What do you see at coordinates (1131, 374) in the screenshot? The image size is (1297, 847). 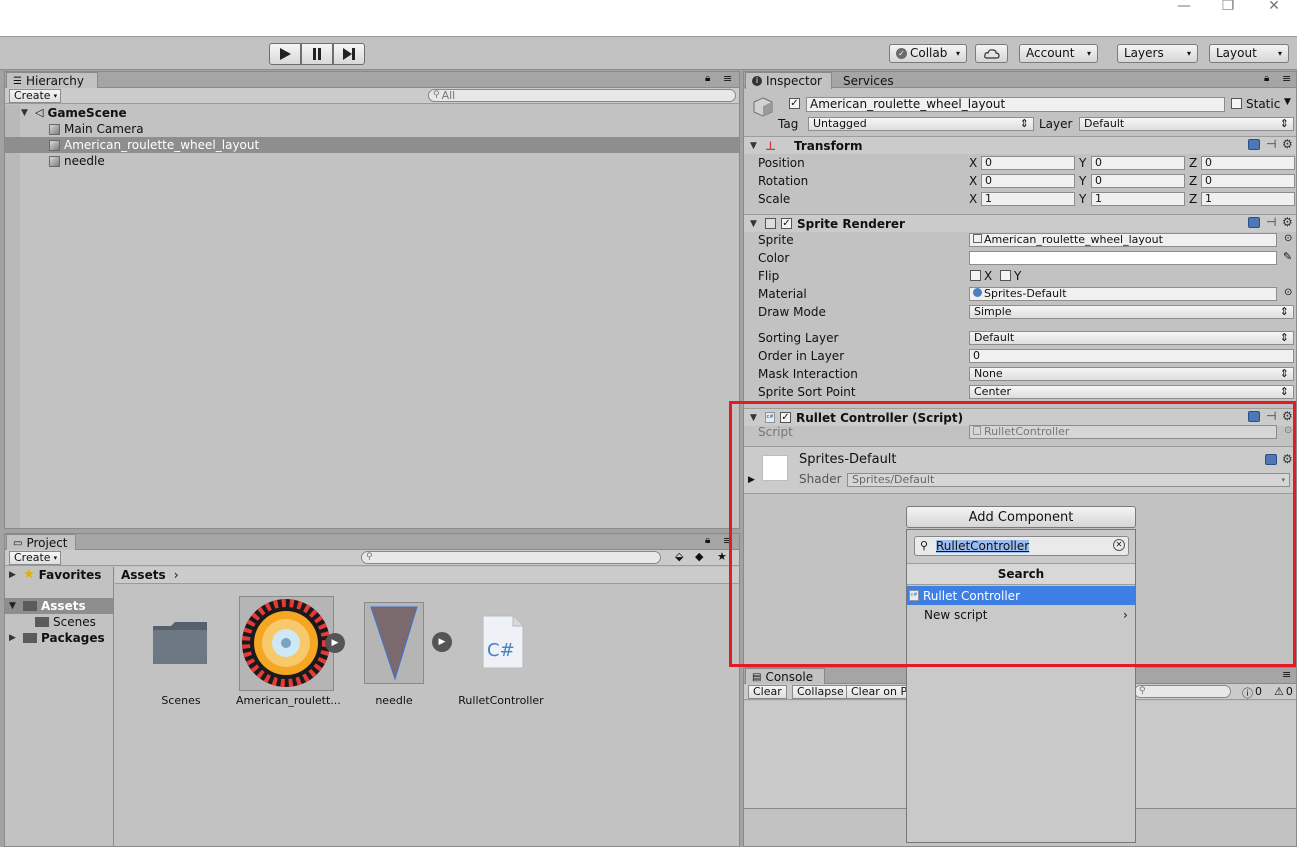 I see `mask-interaction-dropdown: None ⇕` at bounding box center [1131, 374].